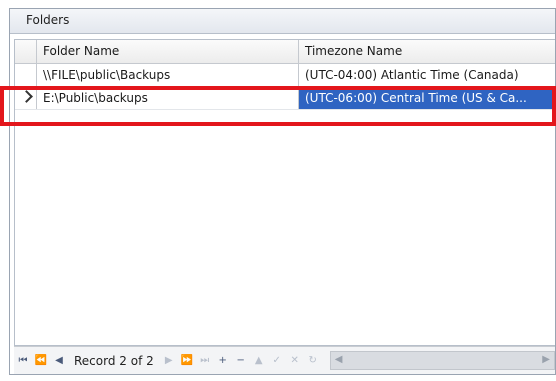  Describe the element at coordinates (259, 361) in the screenshot. I see `edit-record-button: ▲` at that location.